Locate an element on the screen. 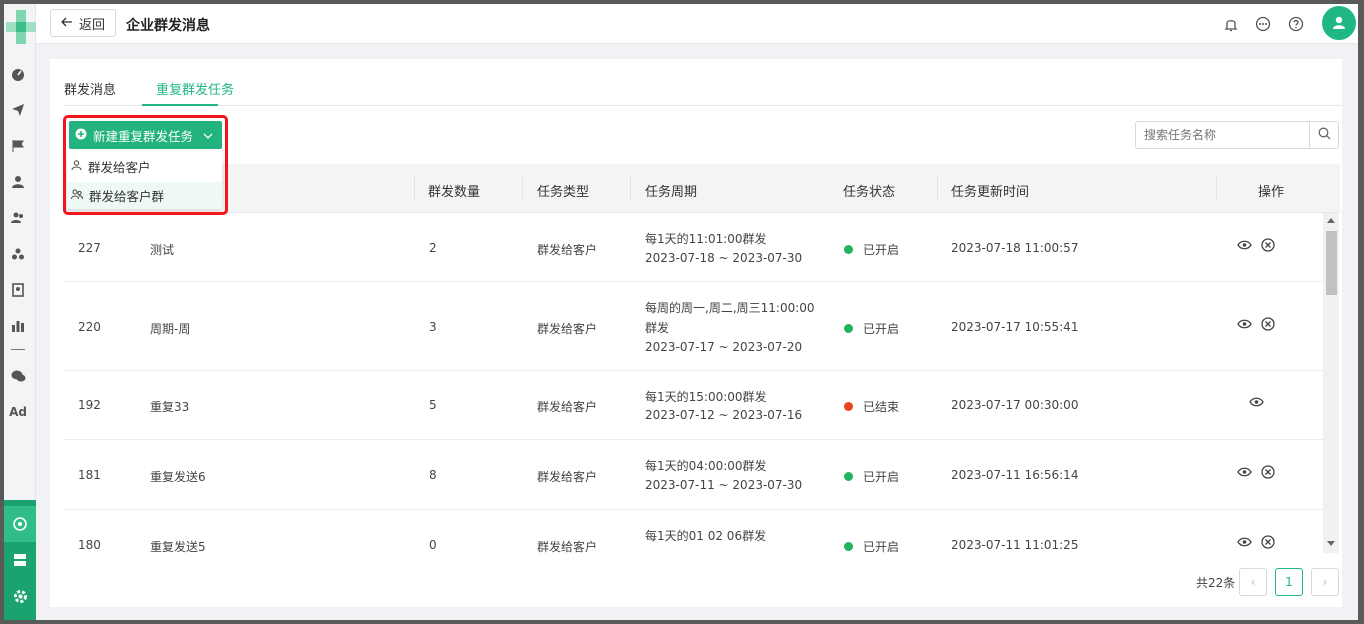 Image resolution: width=1364 pixels, height=624 pixels. row-count: 0 is located at coordinates (433, 545).